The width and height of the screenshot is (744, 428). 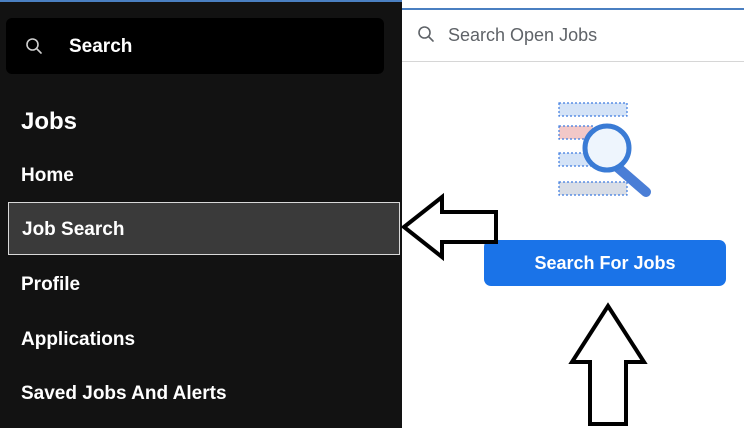 I want to click on sidebar-item-job-search: Job Search, so click(x=204, y=228).